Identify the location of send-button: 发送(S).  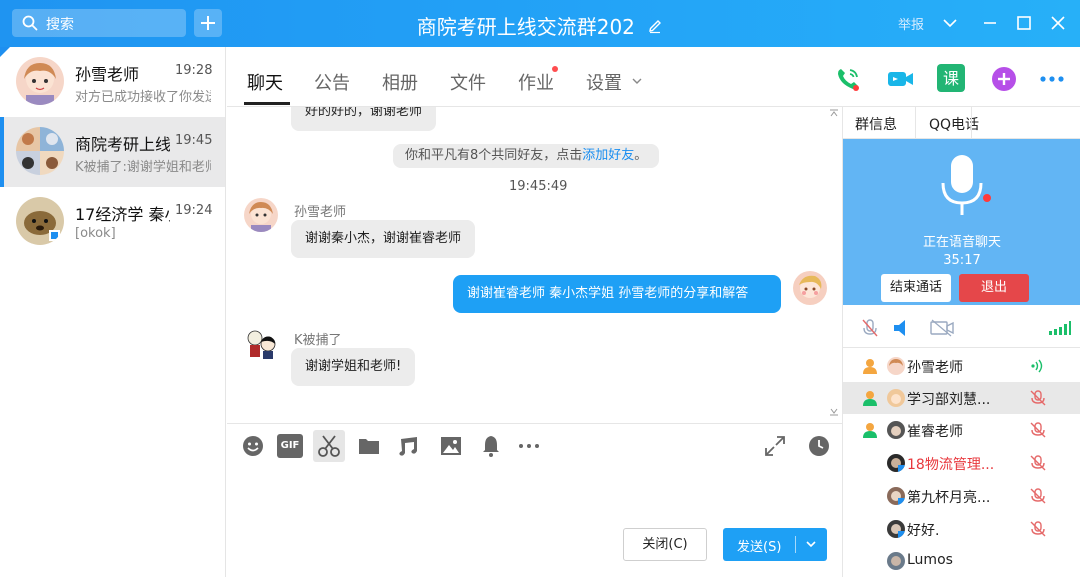
(775, 544).